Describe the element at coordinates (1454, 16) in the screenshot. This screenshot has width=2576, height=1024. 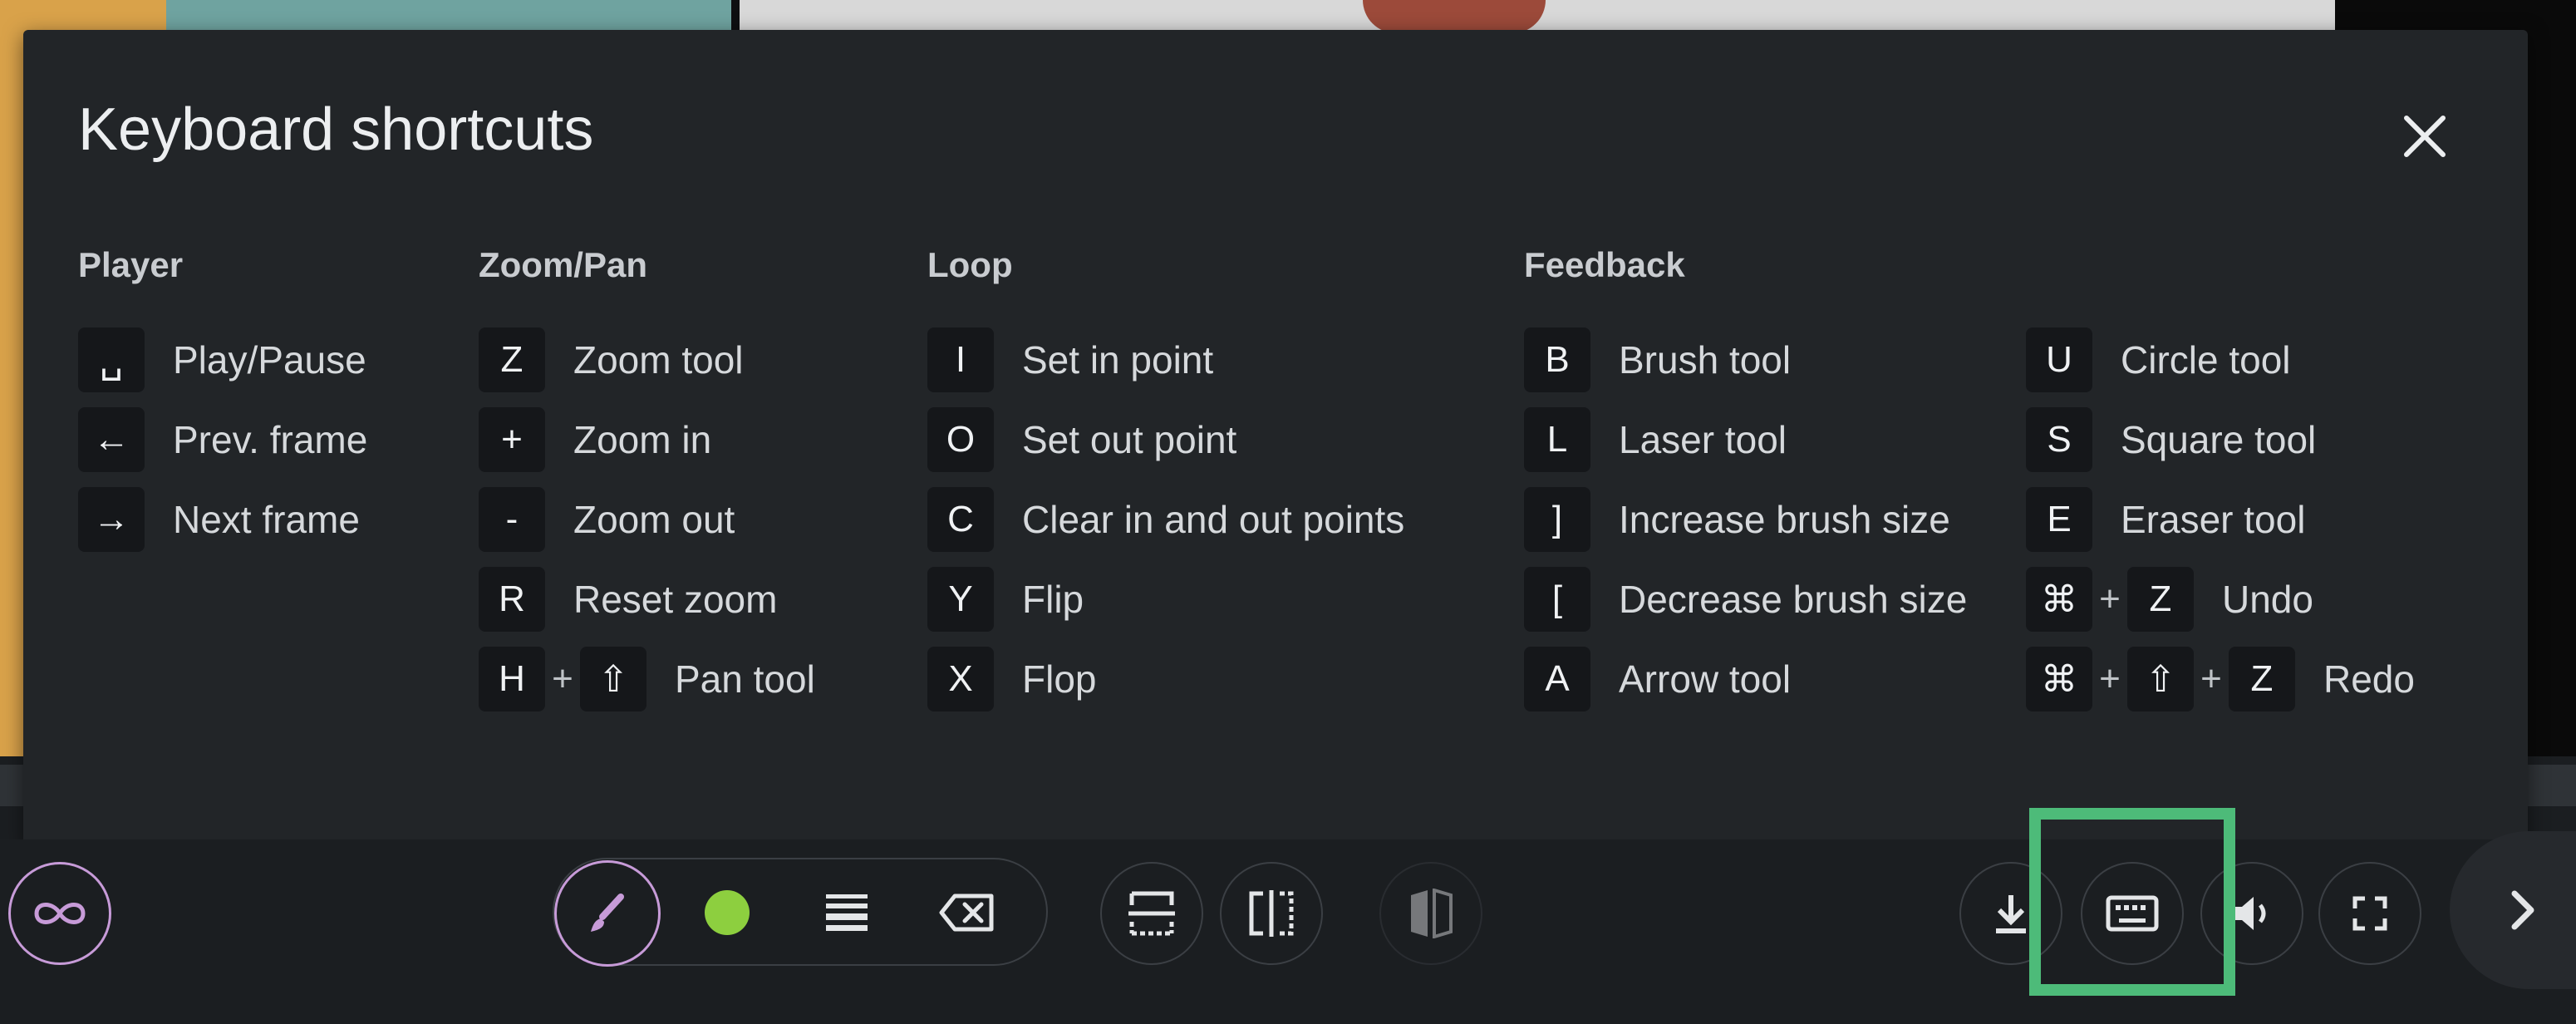
I see `video-content` at that location.